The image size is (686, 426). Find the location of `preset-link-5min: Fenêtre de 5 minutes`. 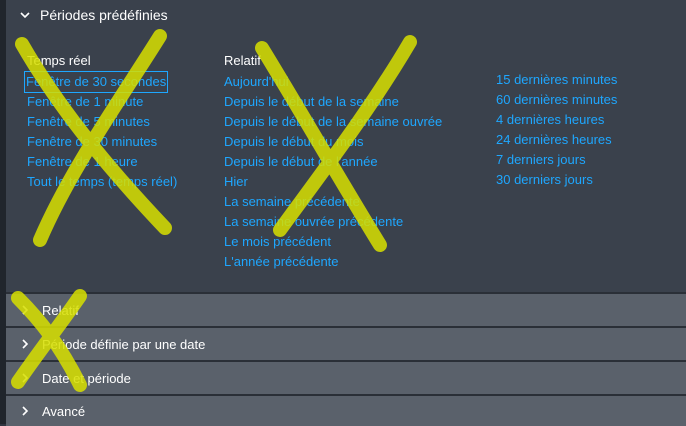

preset-link-5min: Fenêtre de 5 minutes is located at coordinates (102, 122).